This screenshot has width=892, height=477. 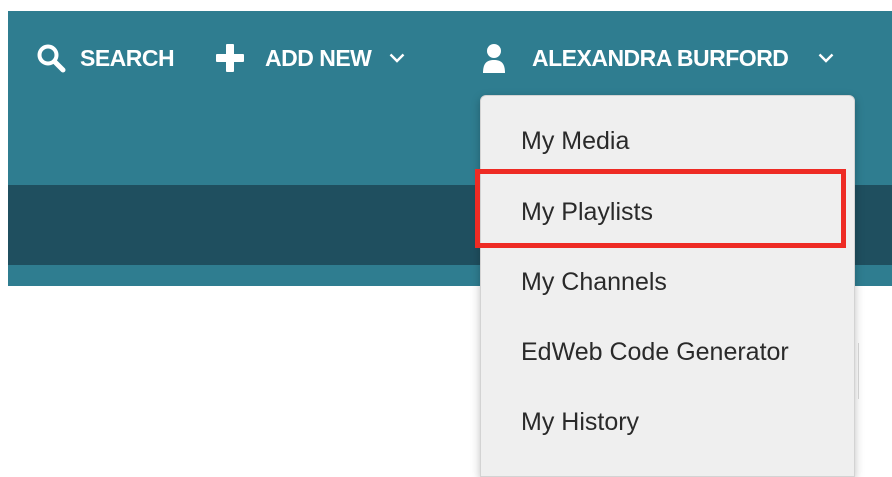 What do you see at coordinates (494, 58) in the screenshot?
I see `user-icon` at bounding box center [494, 58].